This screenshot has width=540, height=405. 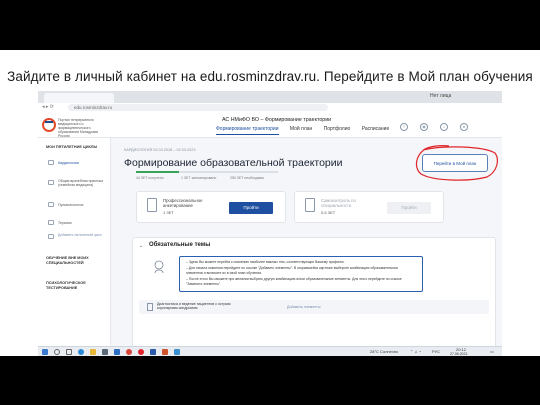 I want to click on nav-trajectory: Формирование траектории, so click(x=247, y=130).